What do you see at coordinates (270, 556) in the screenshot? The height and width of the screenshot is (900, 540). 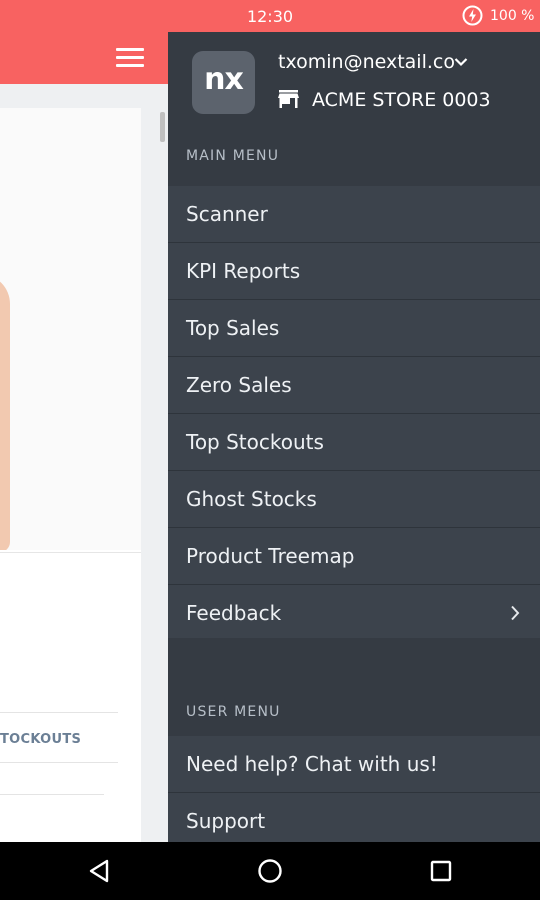 I see `menu-item-label: Product Treemap` at bounding box center [270, 556].